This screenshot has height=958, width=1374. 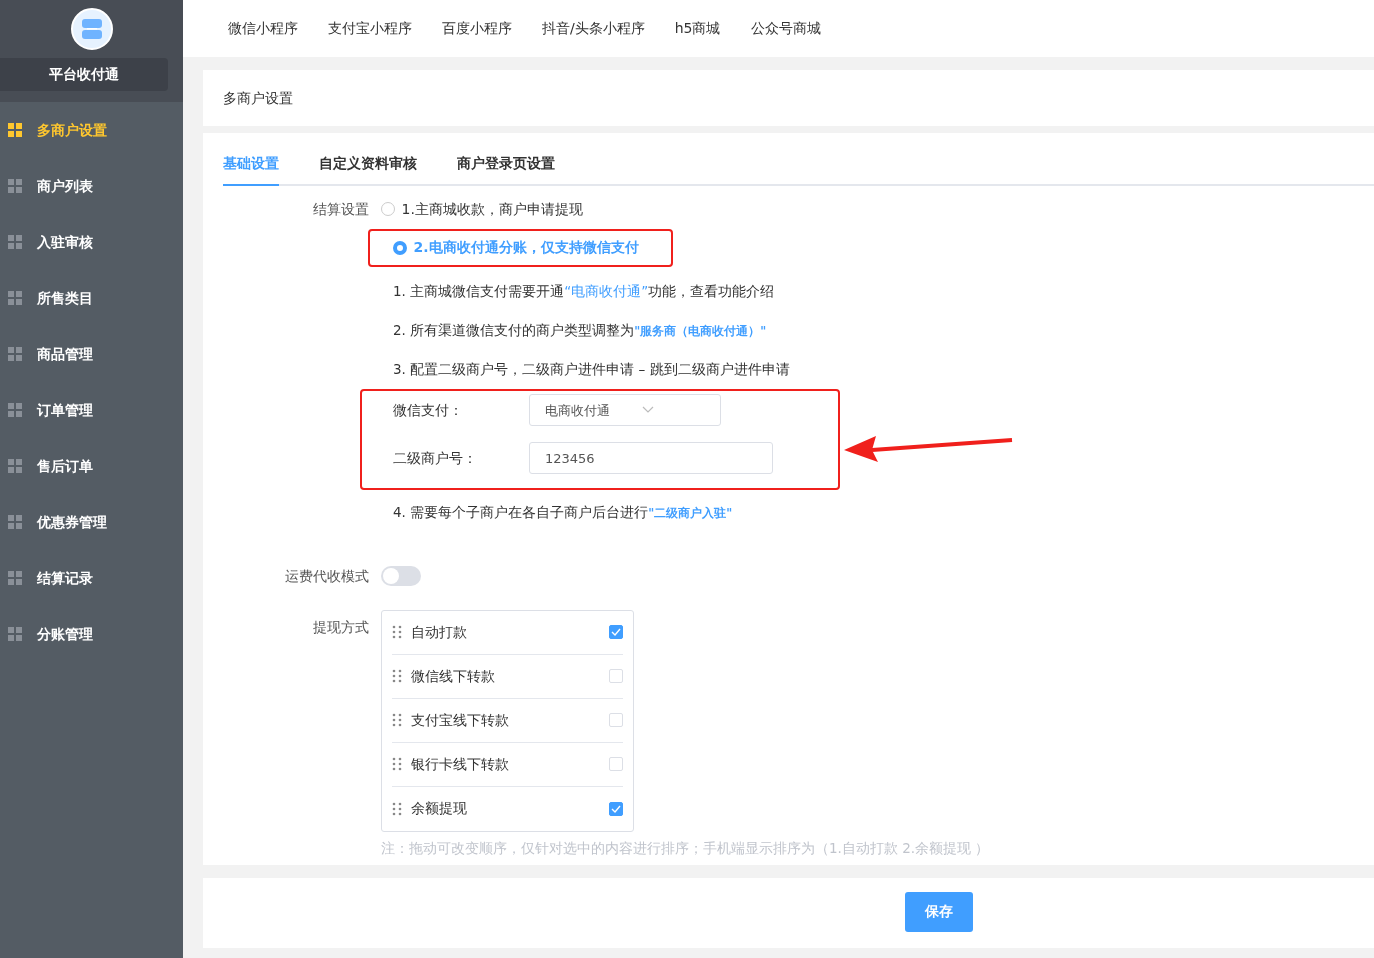 What do you see at coordinates (91, 578) in the screenshot?
I see `sidebar-item: 结算记录` at bounding box center [91, 578].